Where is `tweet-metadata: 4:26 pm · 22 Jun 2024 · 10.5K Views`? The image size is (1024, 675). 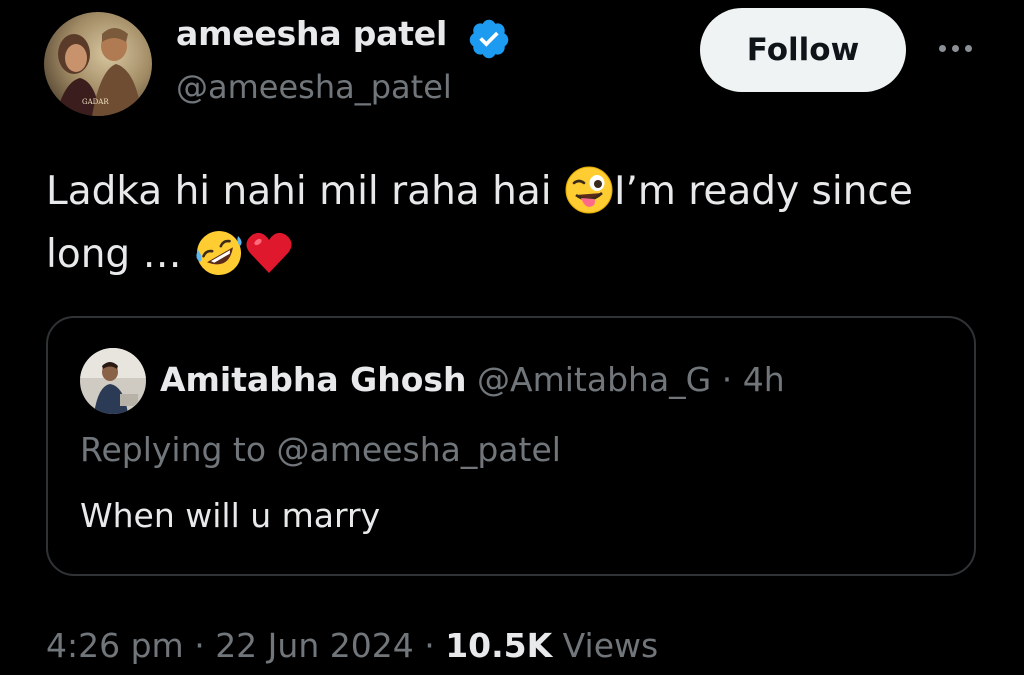
tweet-metadata: 4:26 pm · 22 Jun 2024 · 10.5K Views is located at coordinates (352, 645).